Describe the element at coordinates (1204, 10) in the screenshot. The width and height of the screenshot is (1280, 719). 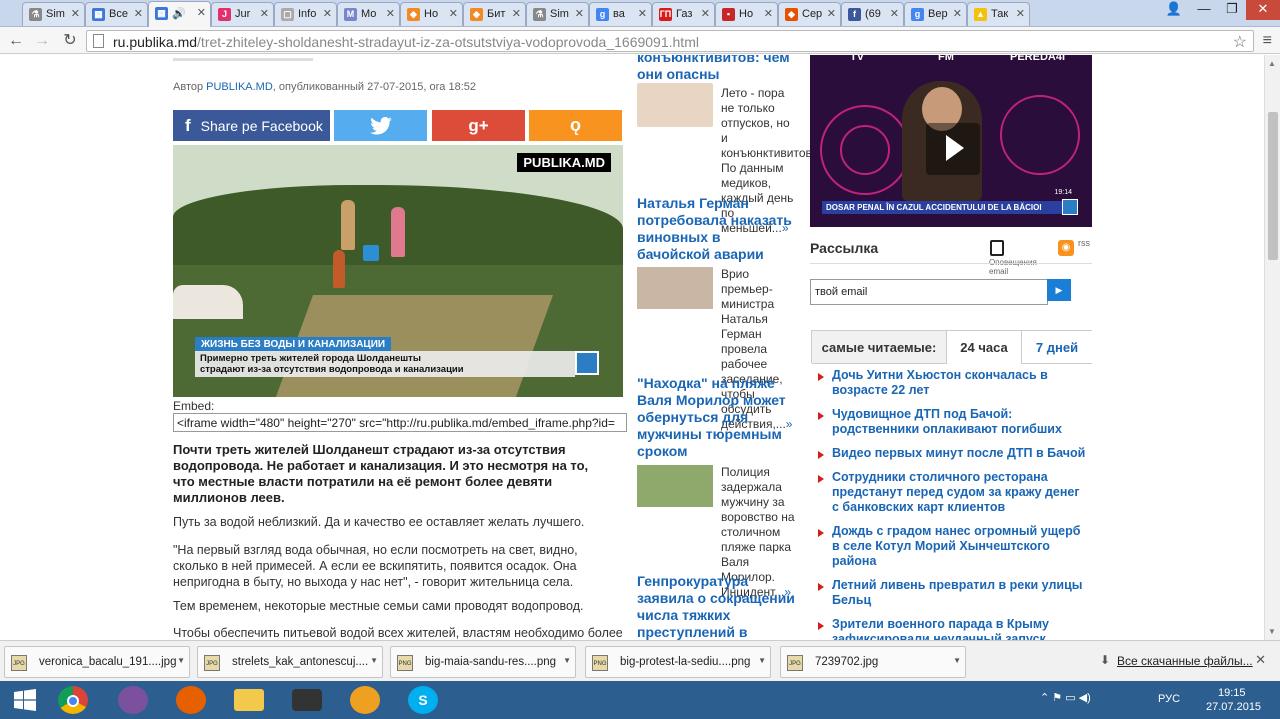
I see `minimize-button: —` at that location.